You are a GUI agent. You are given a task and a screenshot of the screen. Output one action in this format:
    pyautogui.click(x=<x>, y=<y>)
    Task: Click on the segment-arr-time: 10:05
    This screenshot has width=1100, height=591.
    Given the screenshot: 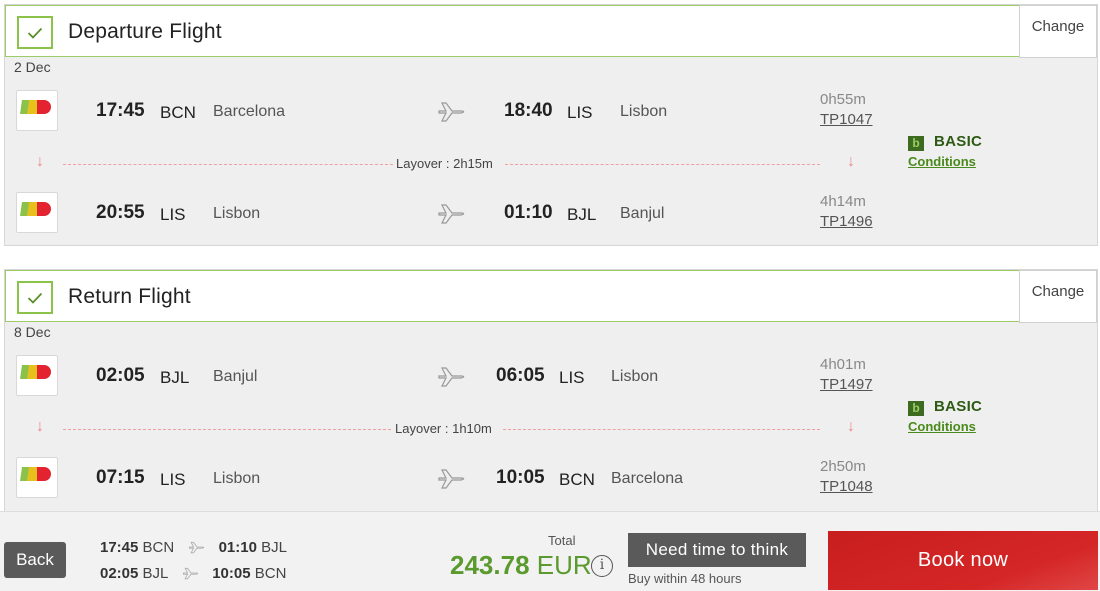 What is the action you would take?
    pyautogui.click(x=520, y=477)
    